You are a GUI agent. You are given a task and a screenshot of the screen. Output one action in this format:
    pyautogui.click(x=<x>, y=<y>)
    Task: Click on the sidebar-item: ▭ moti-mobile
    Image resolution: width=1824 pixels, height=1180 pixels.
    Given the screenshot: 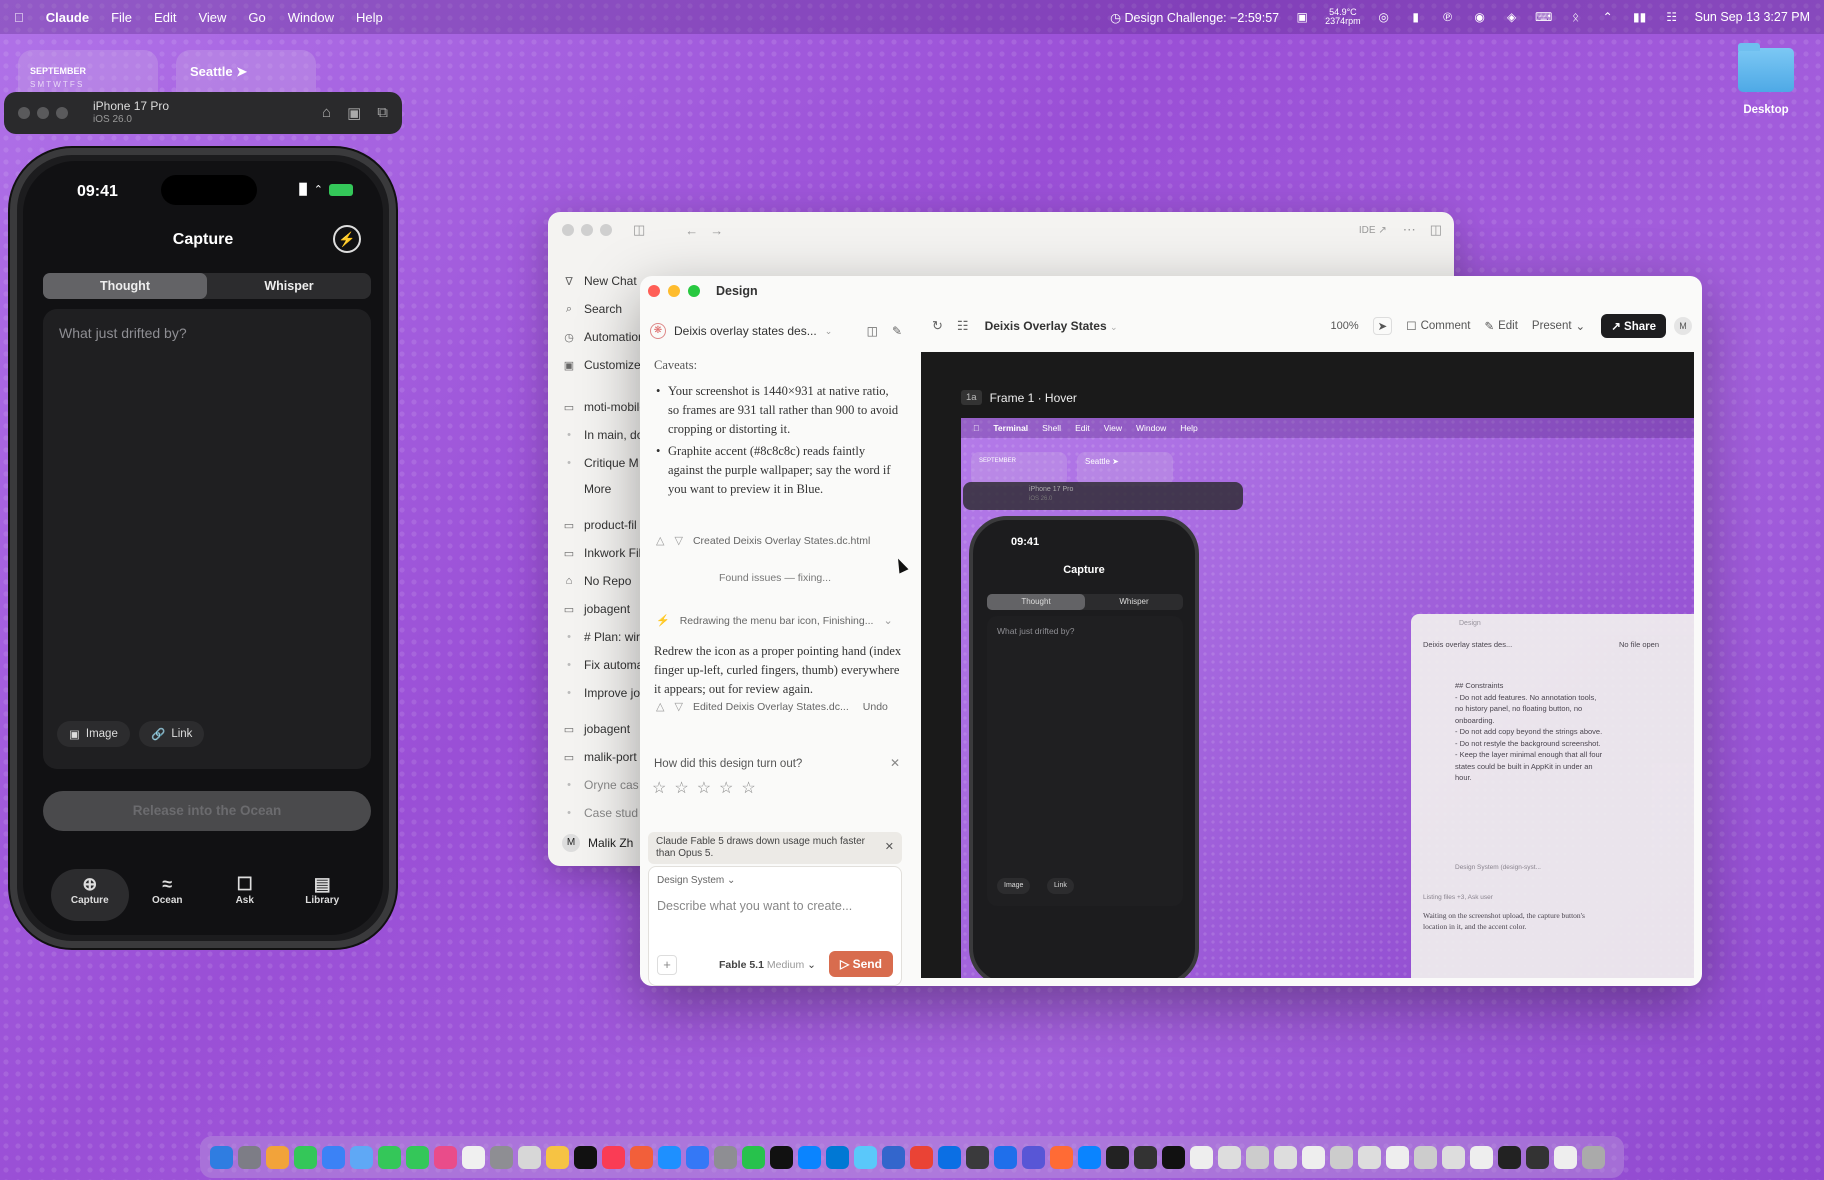 What is the action you would take?
    pyautogui.click(x=604, y=407)
    